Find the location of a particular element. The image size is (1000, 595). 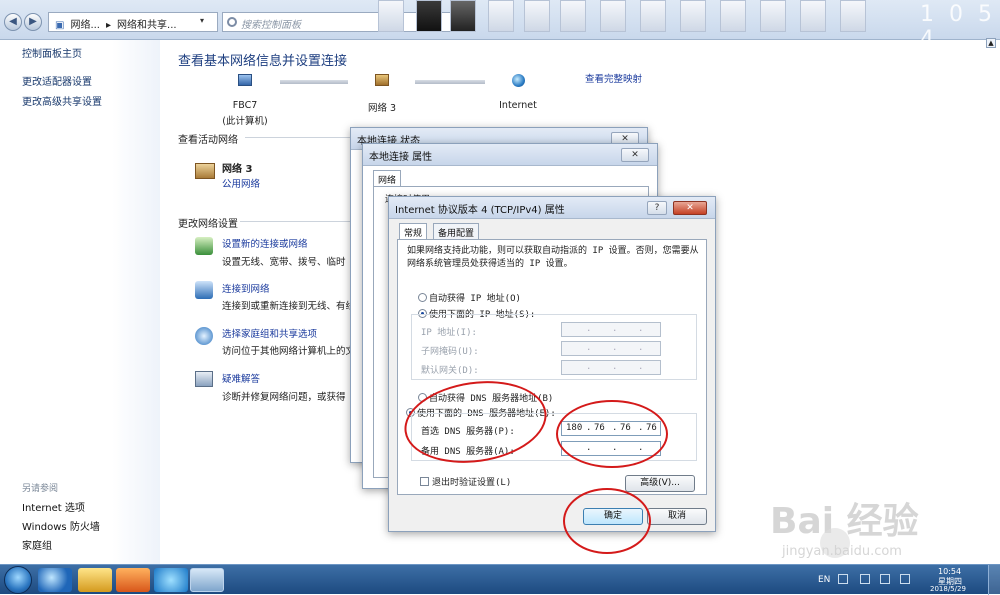

search-icon is located at coordinates (232, 22).